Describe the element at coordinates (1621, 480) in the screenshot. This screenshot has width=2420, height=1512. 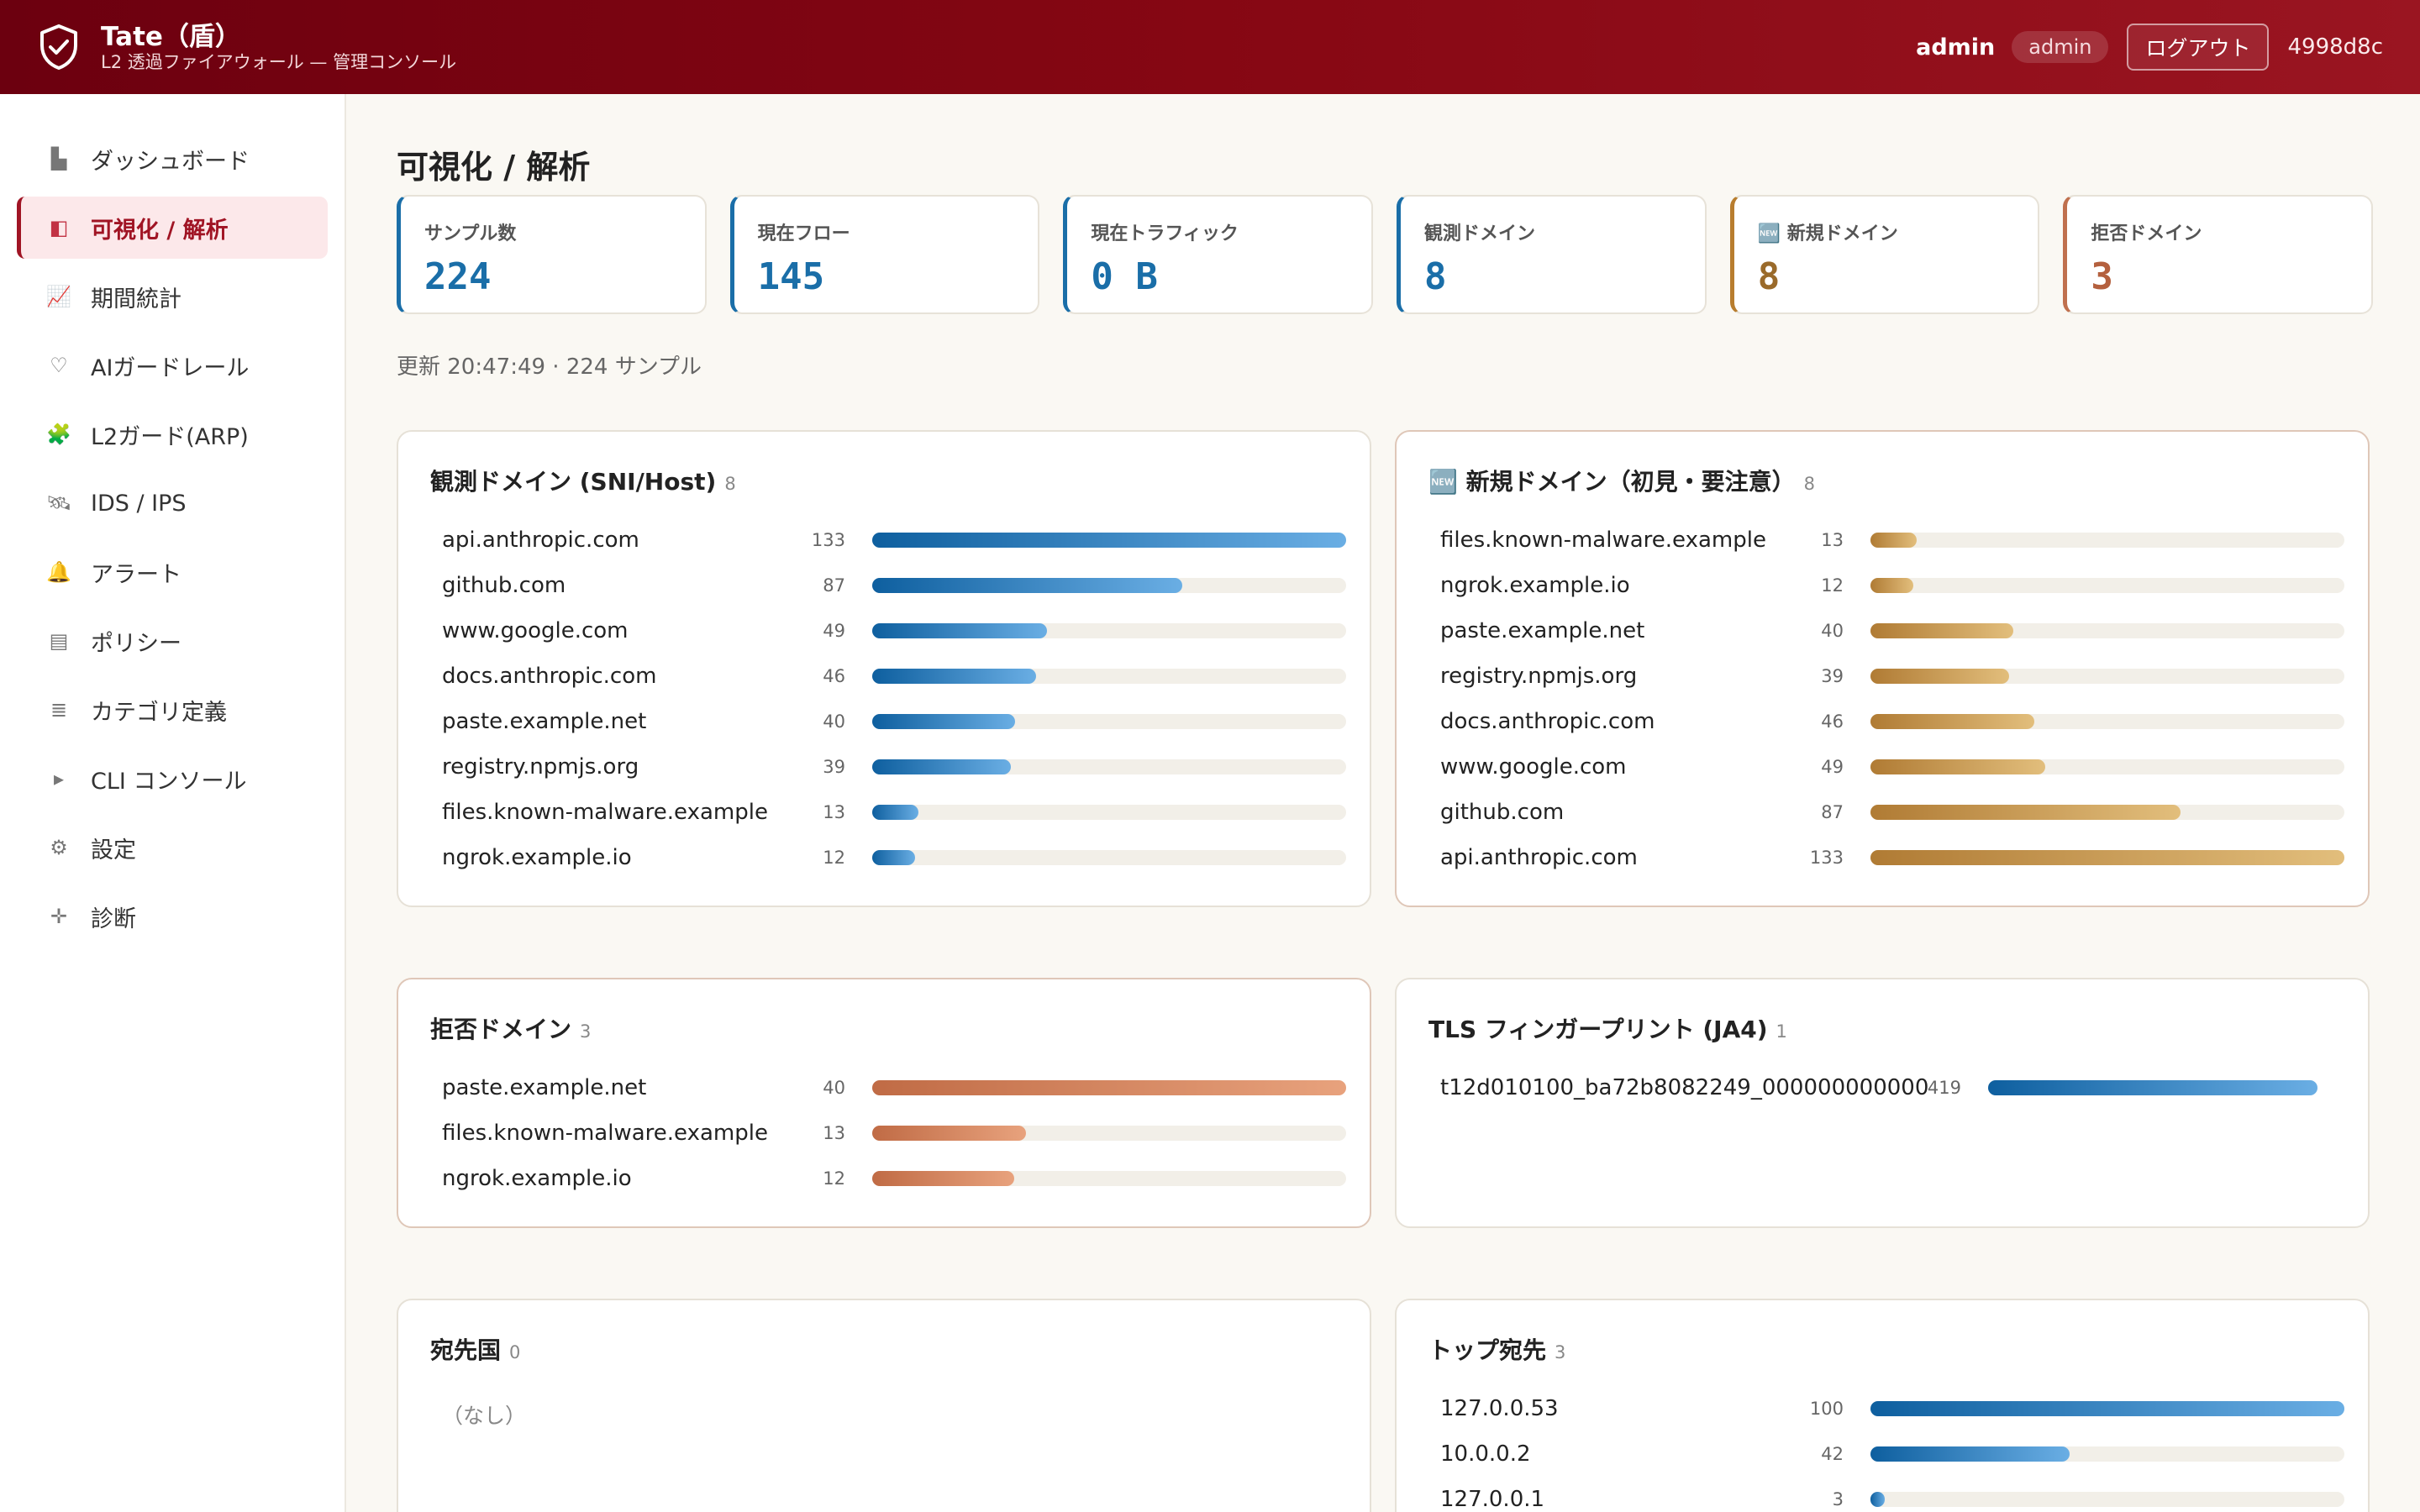
I see `panel-title: 🆕 新規ドメイン（初見・要注意） 8` at that location.